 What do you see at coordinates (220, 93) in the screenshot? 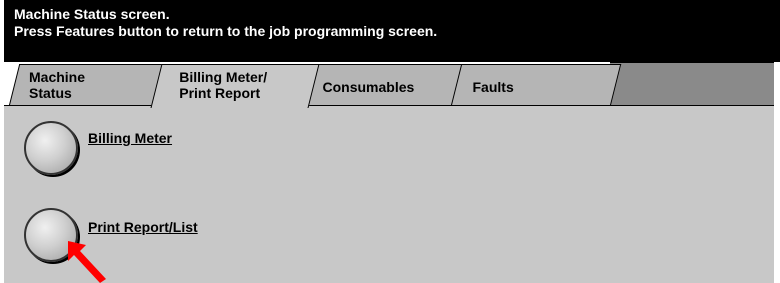
I see `tab-billing-line2: Print Report` at bounding box center [220, 93].